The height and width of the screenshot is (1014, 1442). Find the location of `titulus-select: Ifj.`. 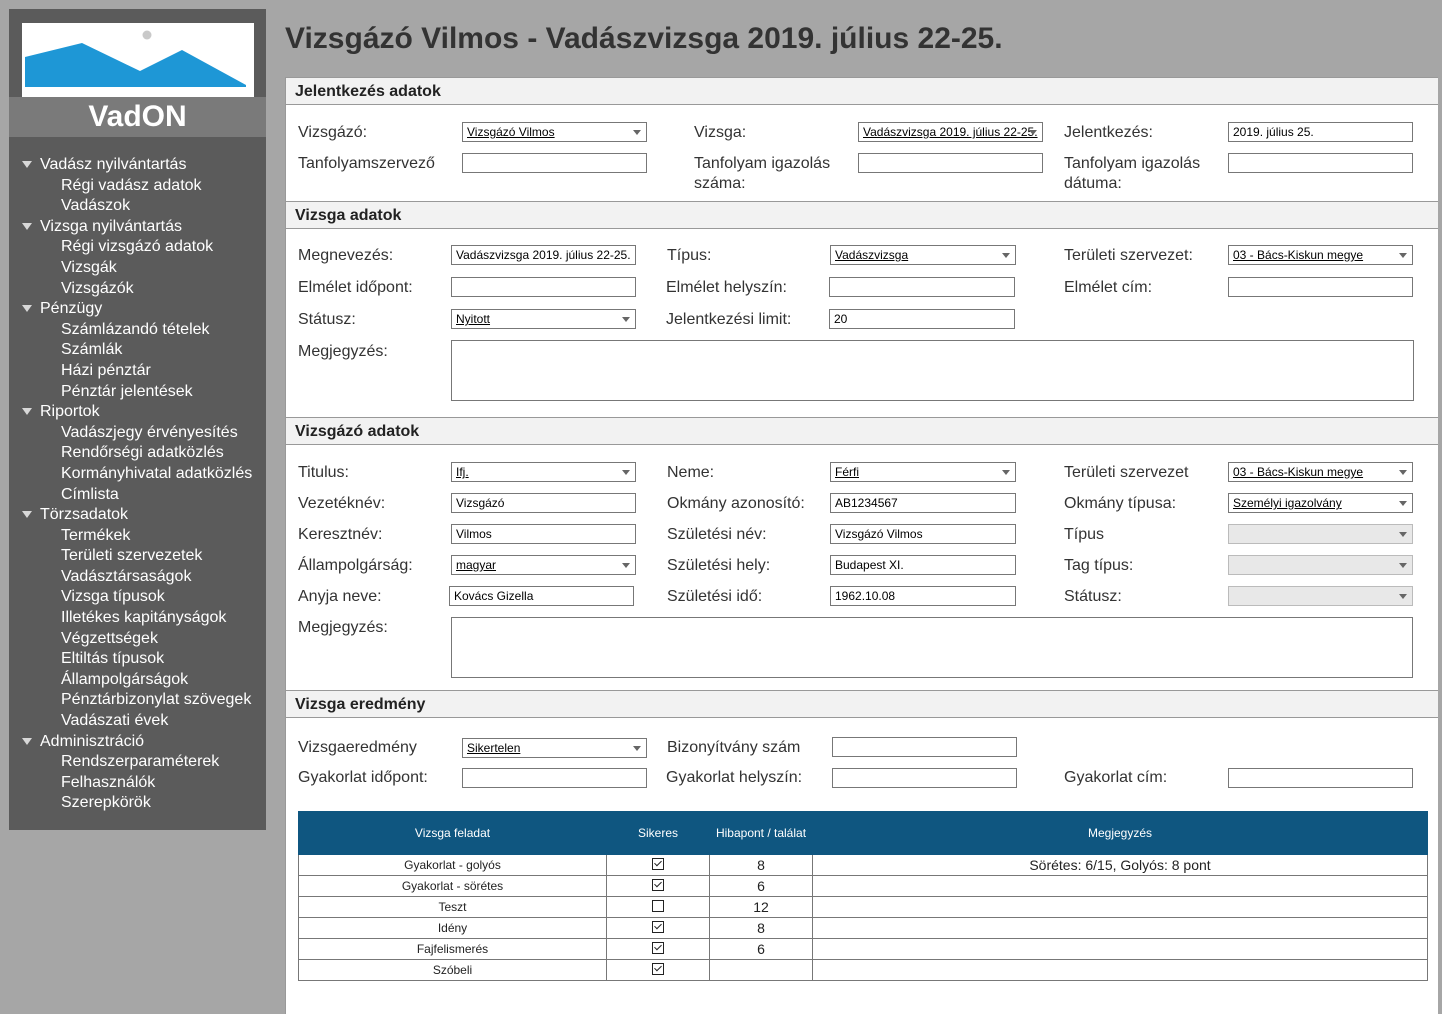

titulus-select: Ifj. is located at coordinates (543, 472).